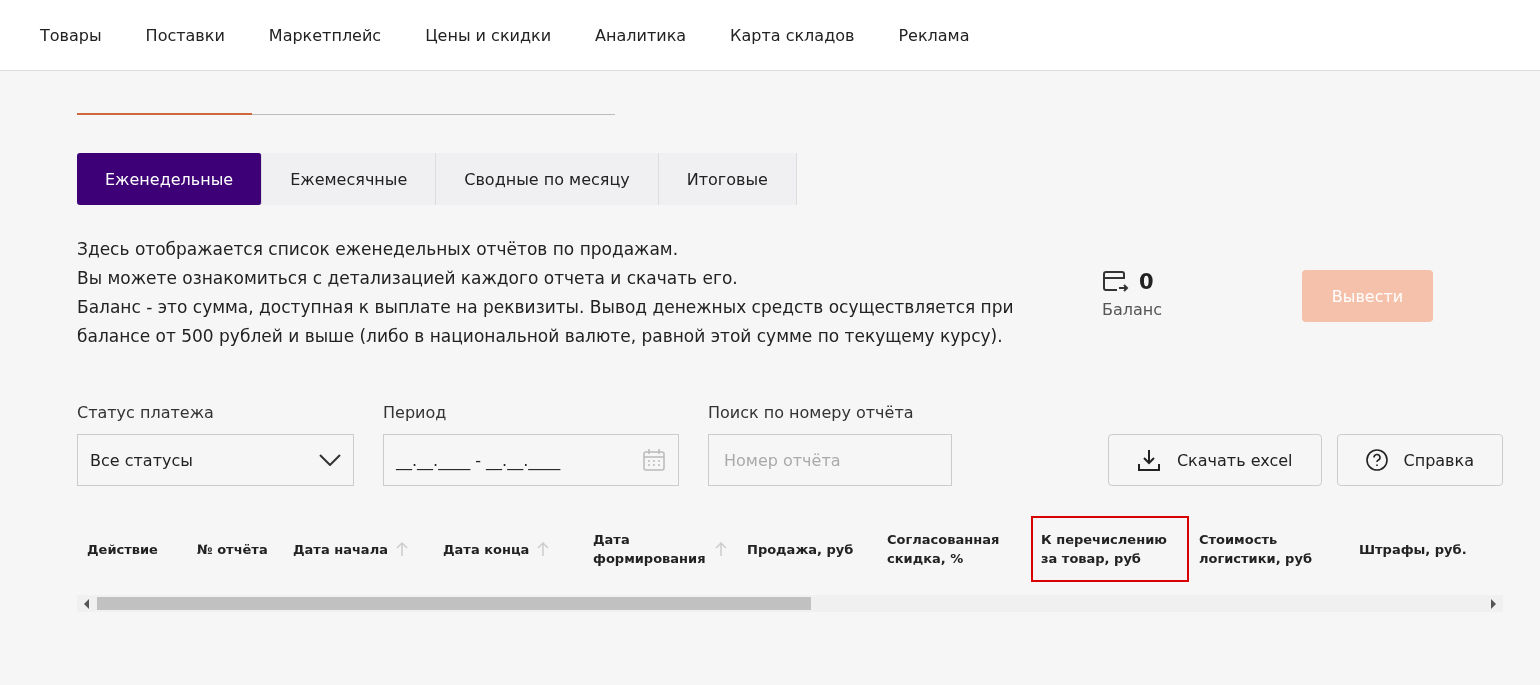 The height and width of the screenshot is (685, 1540). What do you see at coordinates (330, 460) in the screenshot?
I see `chevron-down-icon` at bounding box center [330, 460].